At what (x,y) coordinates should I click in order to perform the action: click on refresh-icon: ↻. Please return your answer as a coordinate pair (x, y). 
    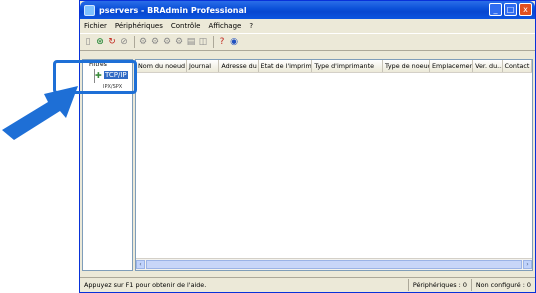
    Looking at the image, I should click on (112, 42).